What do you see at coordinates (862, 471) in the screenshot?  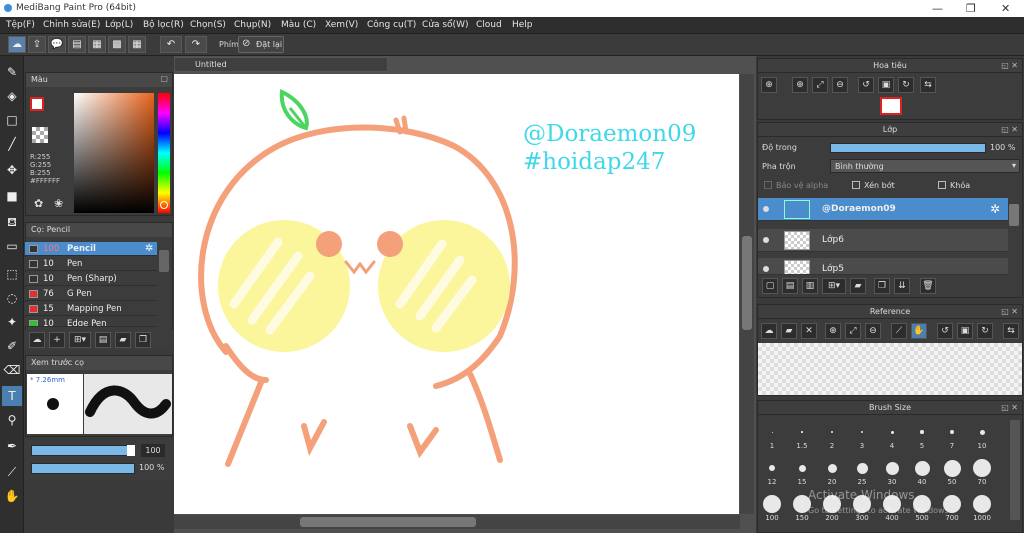 I see `brush-size-option: 25` at bounding box center [862, 471].